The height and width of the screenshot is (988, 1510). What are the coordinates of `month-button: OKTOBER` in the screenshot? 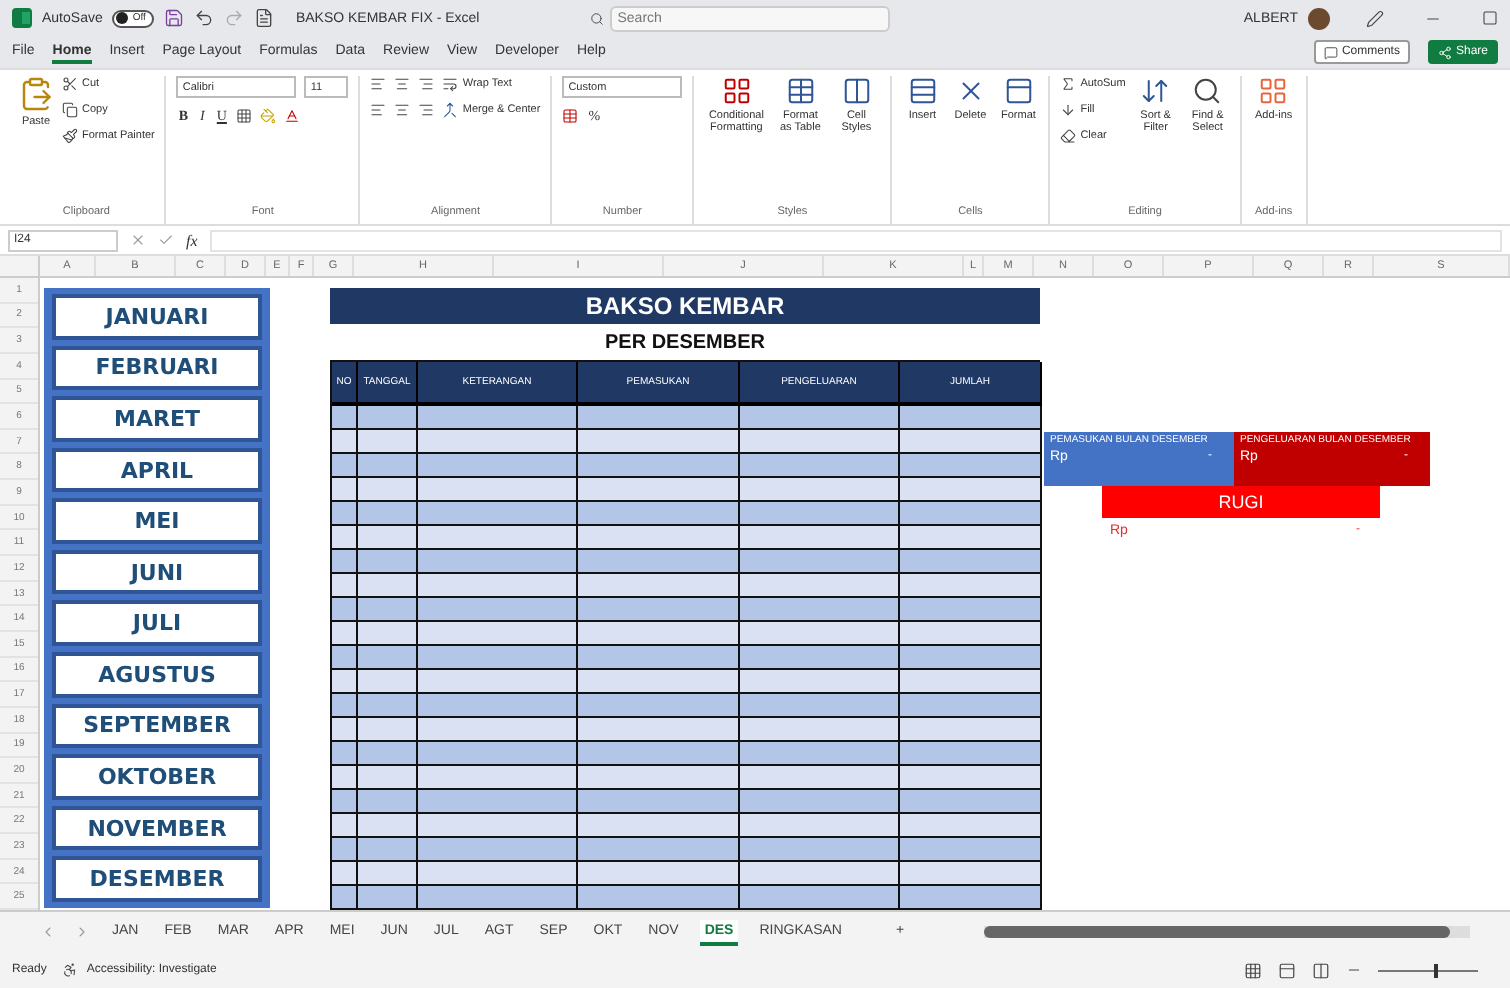 It's located at (157, 777).